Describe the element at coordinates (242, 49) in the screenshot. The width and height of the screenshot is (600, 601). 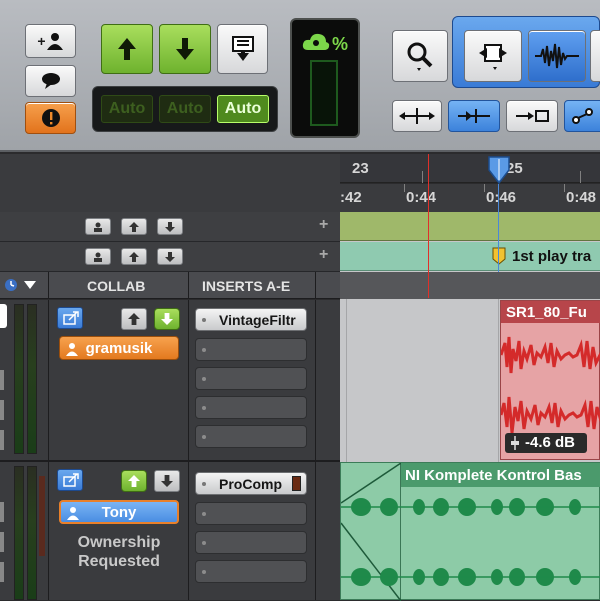
I see `save-to-cloud-button` at that location.